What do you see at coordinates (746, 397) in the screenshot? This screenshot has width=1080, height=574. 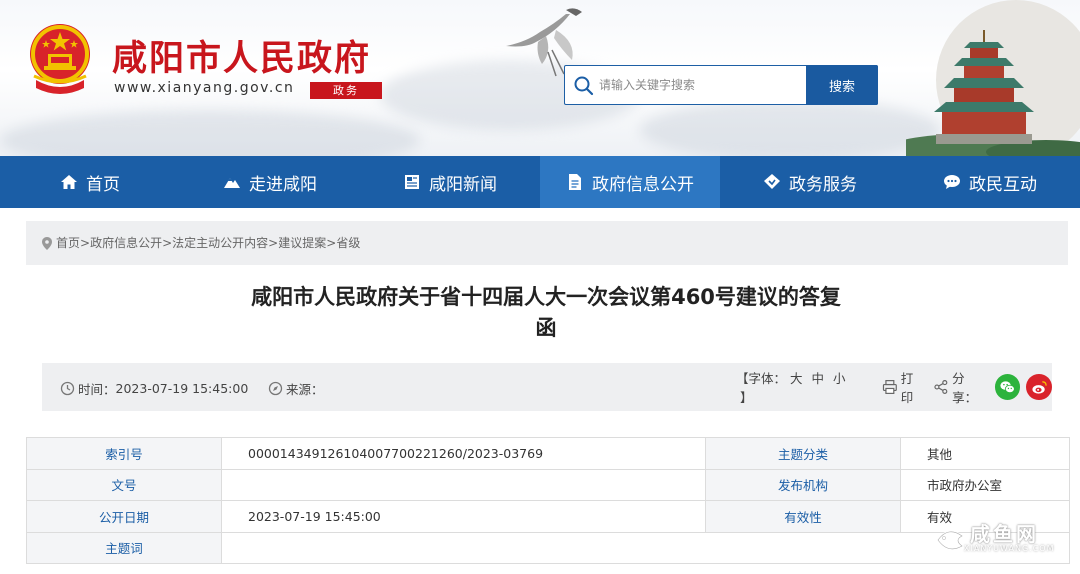 I see `font-size-label-close: 】` at bounding box center [746, 397].